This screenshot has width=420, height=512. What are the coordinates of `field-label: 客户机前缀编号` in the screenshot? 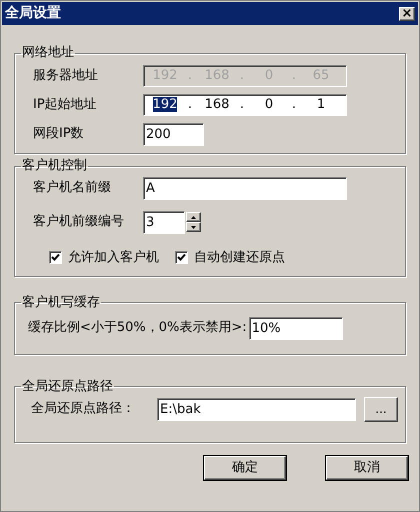 It's located at (79, 222).